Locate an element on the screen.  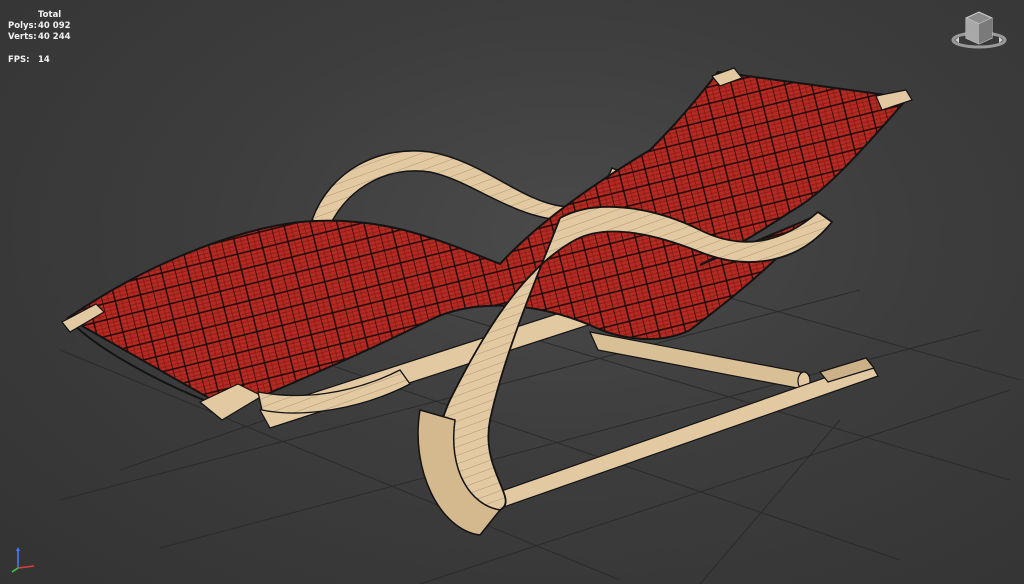
viewcube-icon is located at coordinates (979, 28).